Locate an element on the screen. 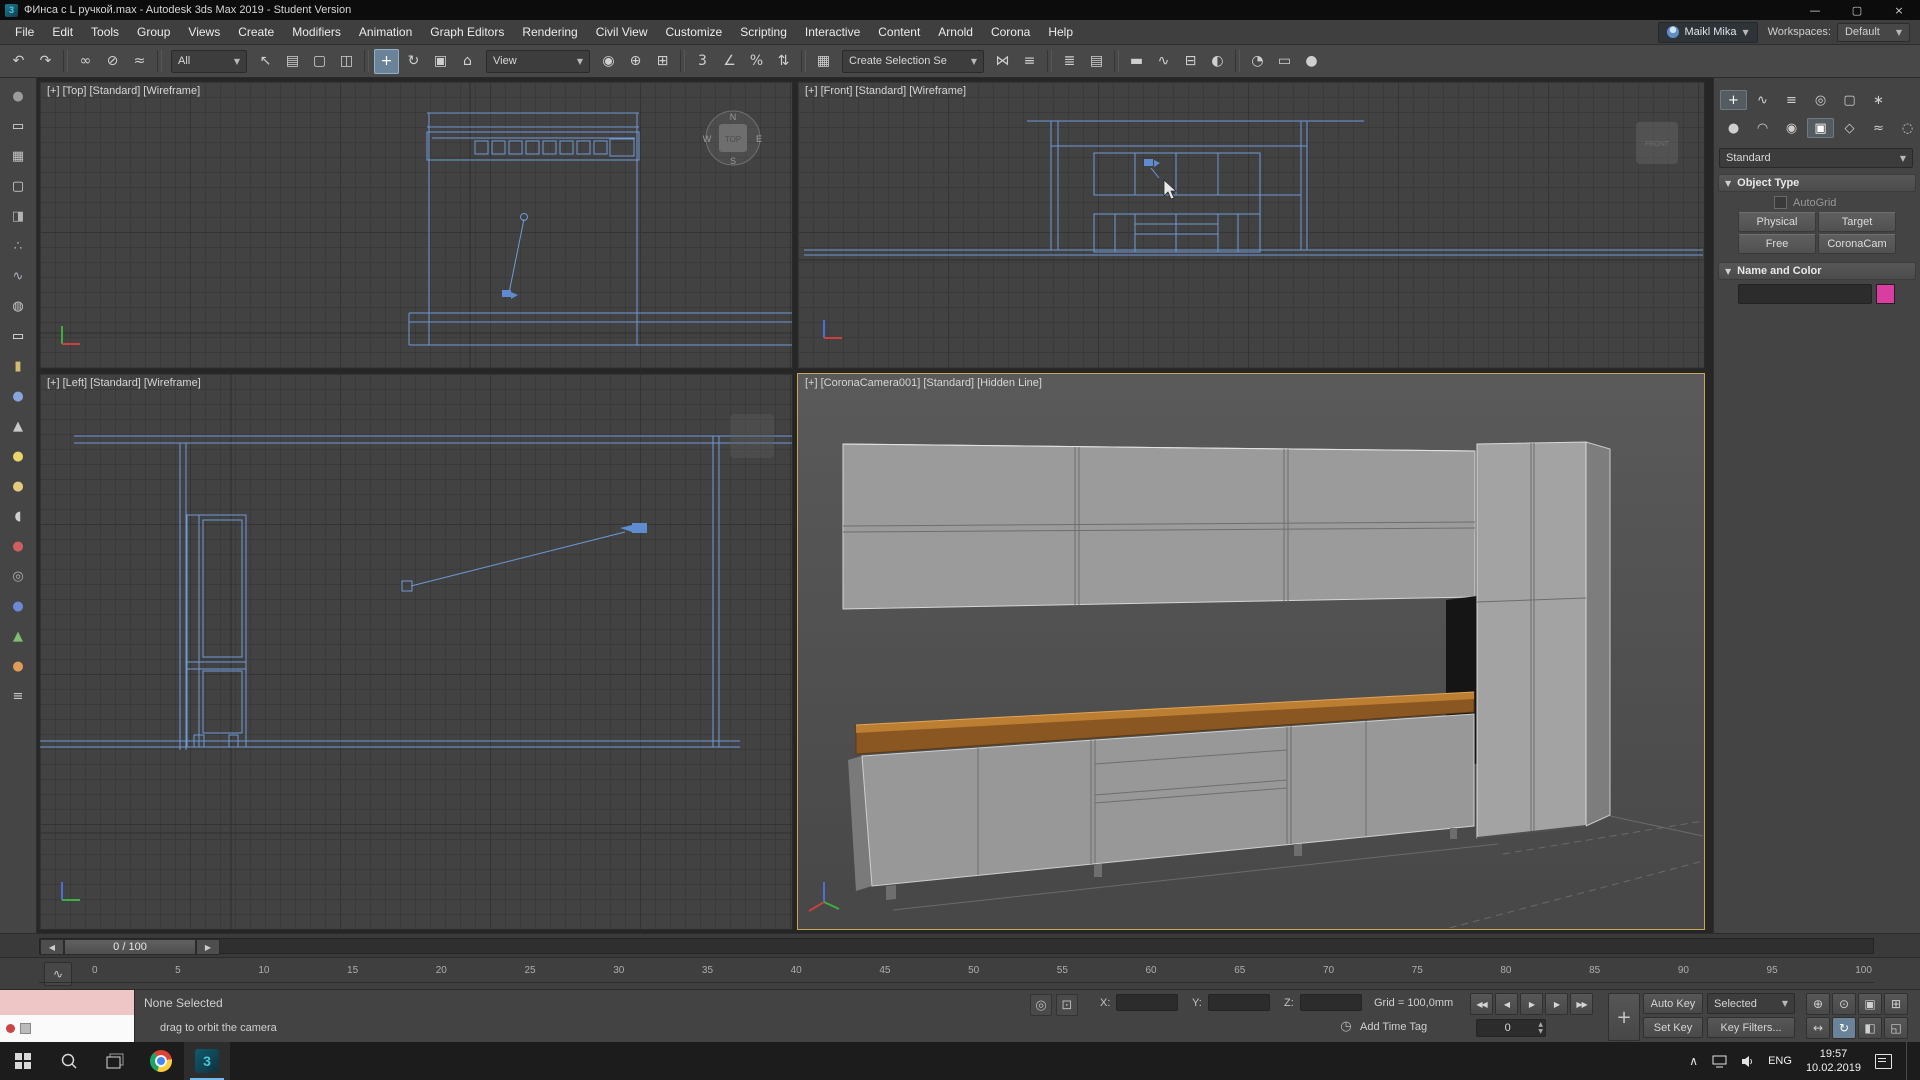 The height and width of the screenshot is (1080, 1920). mirror-icon: ⋈ is located at coordinates (1002, 61).